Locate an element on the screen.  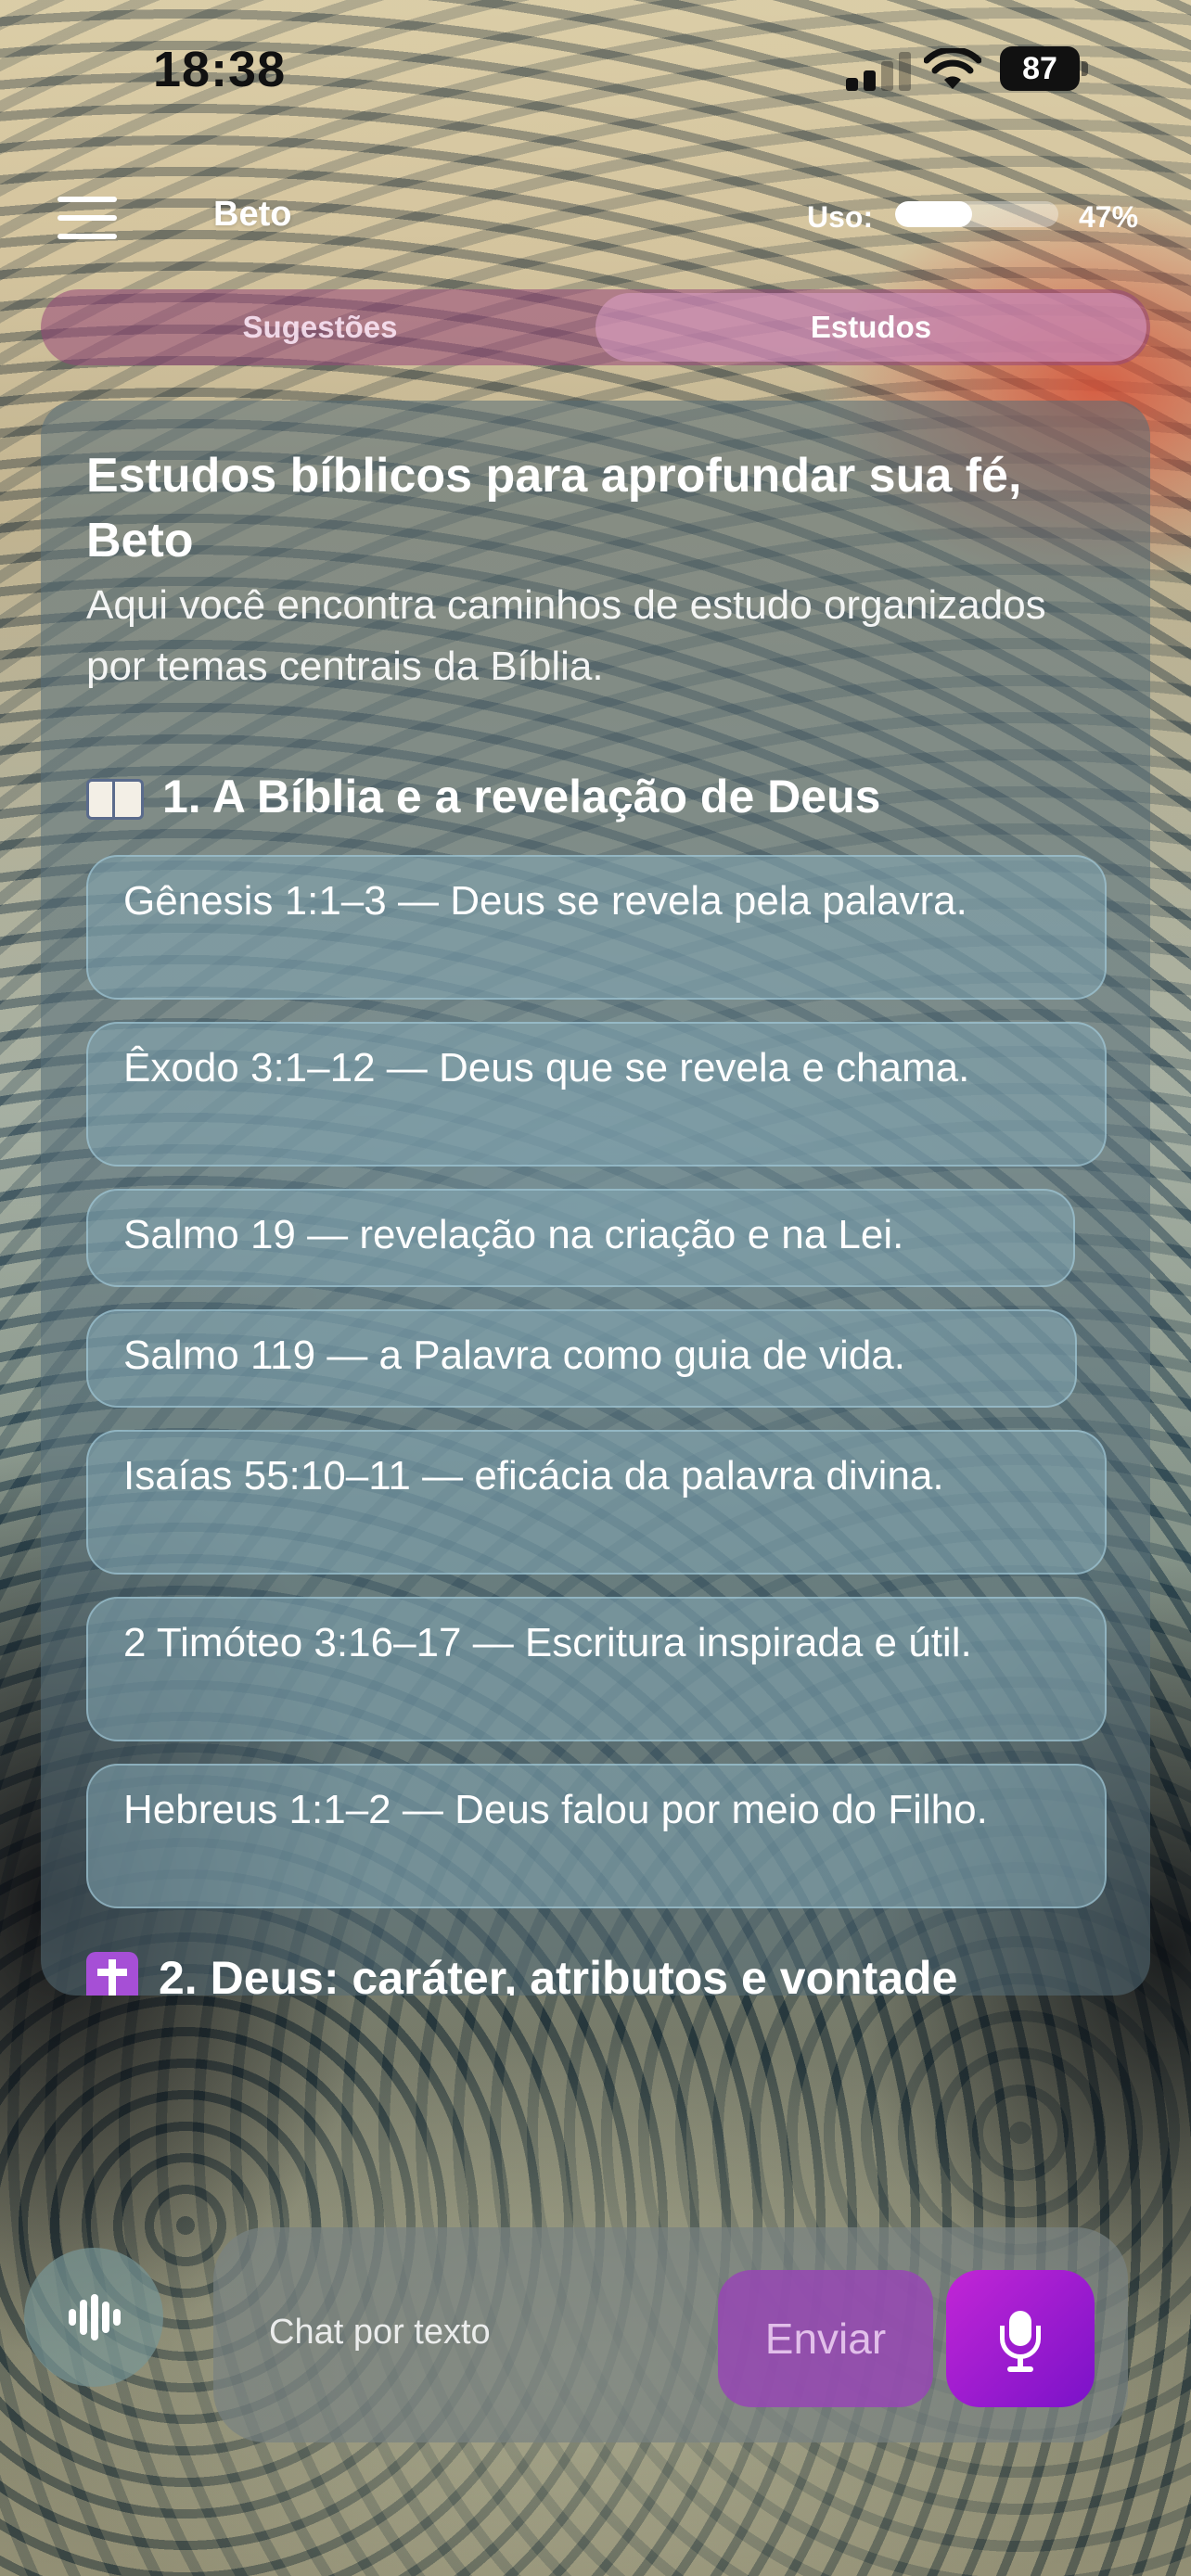
usage-progress-bar is located at coordinates (977, 214).